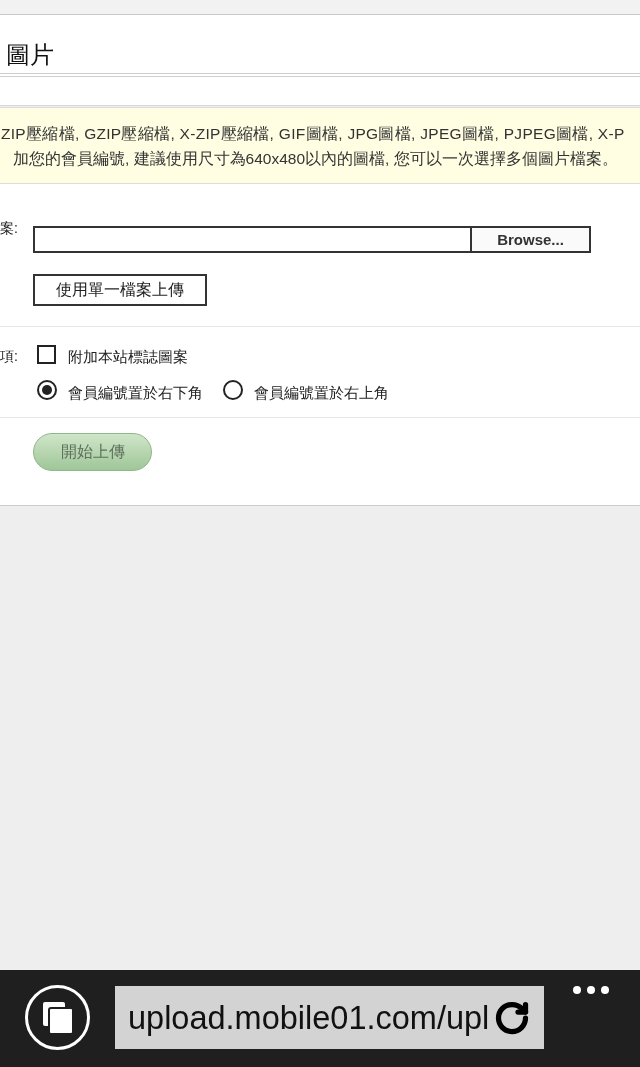 This screenshot has height=1067, width=640. Describe the element at coordinates (9, 356) in the screenshot. I see `field-label: 項:` at that location.